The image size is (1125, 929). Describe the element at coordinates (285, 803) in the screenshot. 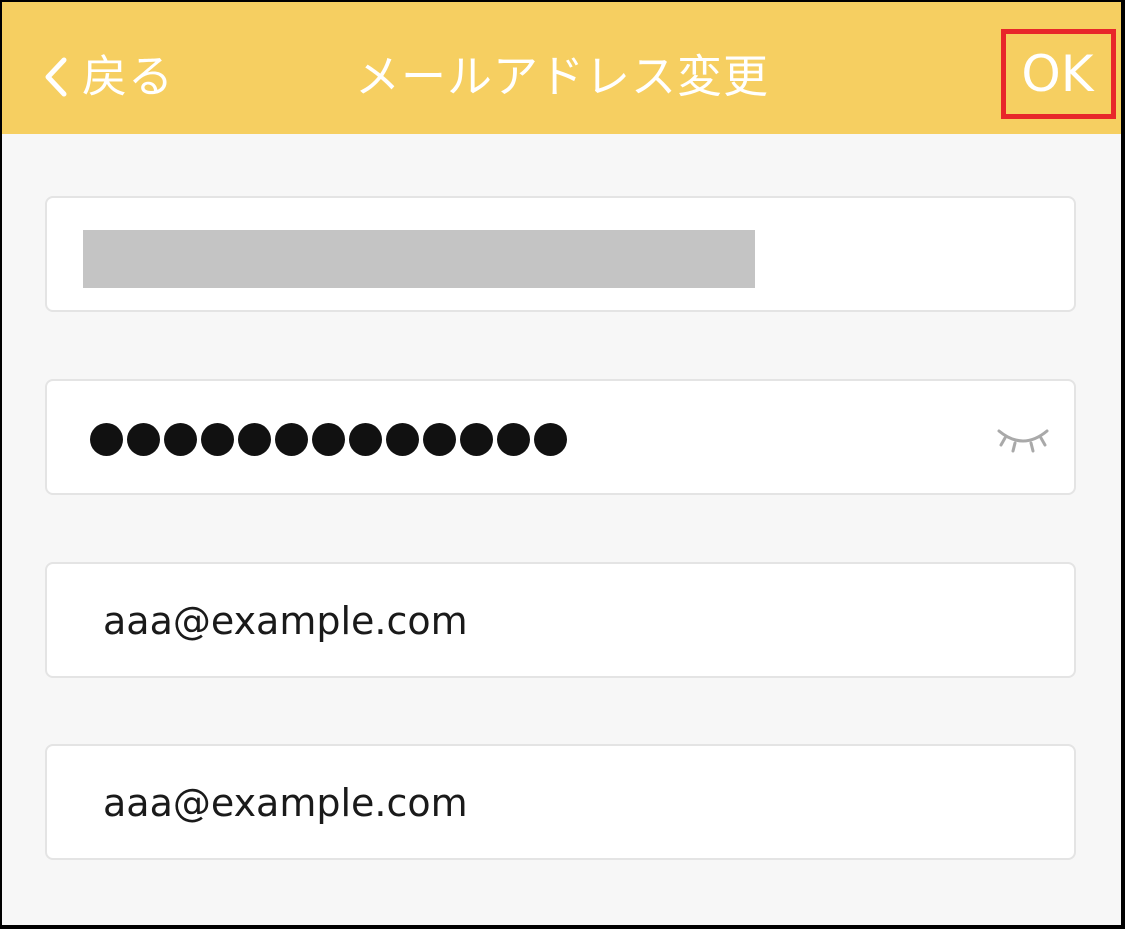

I see `confirm-email-value: aaa@example.com` at that location.